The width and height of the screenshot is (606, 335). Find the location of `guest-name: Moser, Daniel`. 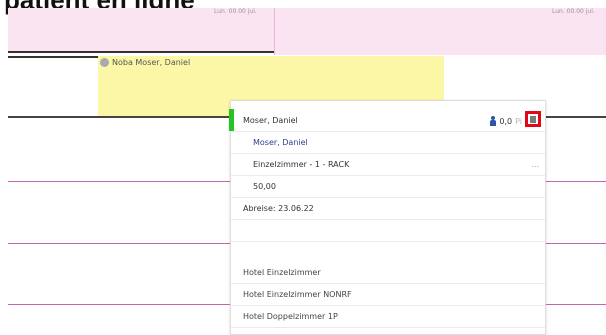

guest-name: Moser, Daniel is located at coordinates (270, 120).